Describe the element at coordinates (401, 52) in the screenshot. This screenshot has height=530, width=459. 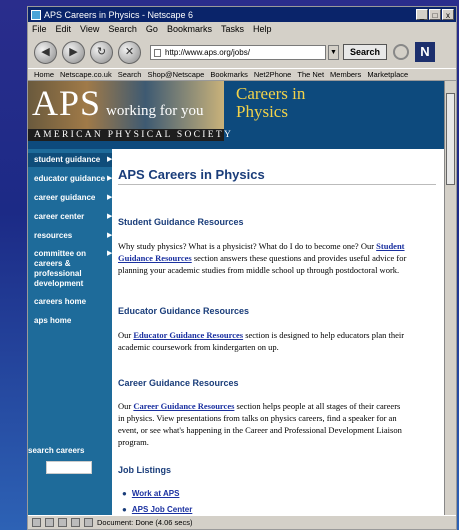
I see `throbber-icon` at that location.